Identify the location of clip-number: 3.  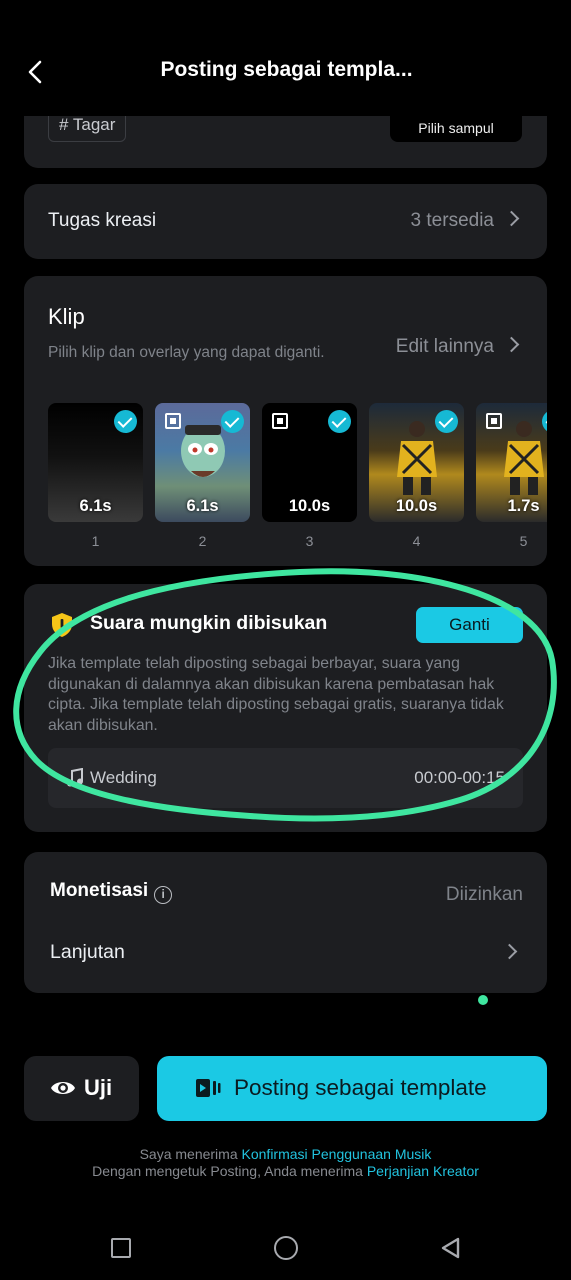
(309, 541).